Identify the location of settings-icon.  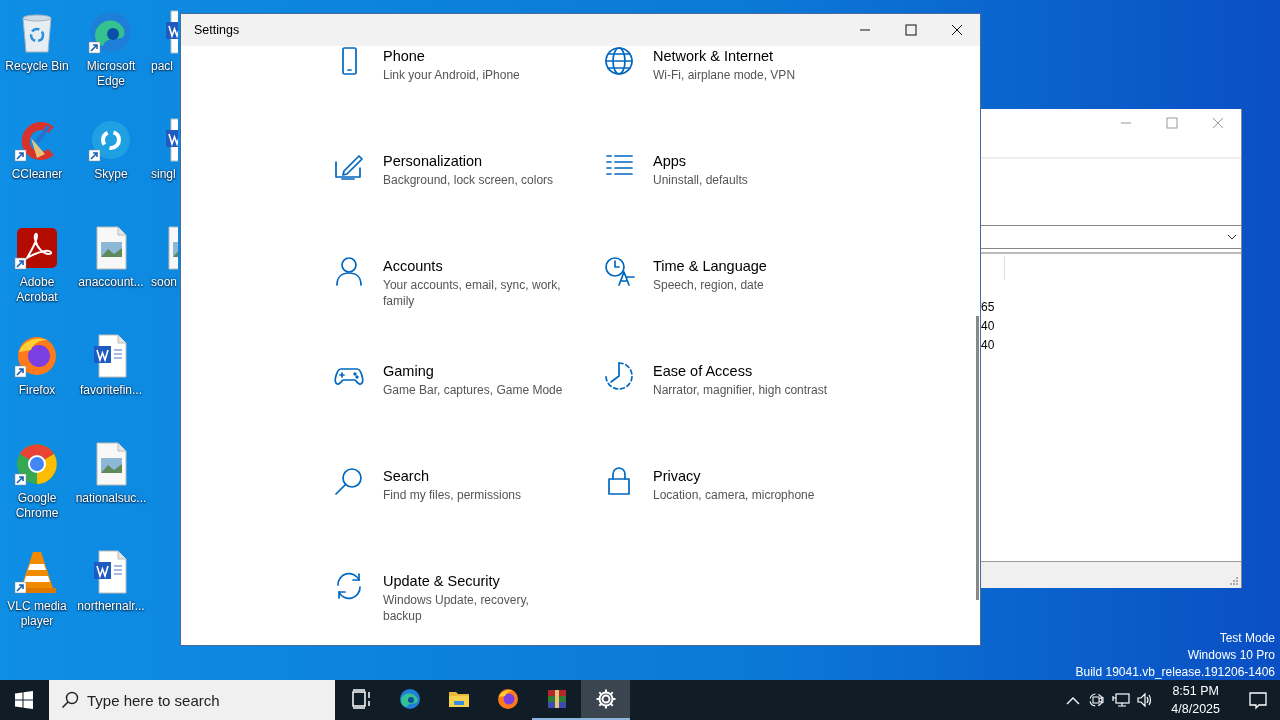
(605, 699).